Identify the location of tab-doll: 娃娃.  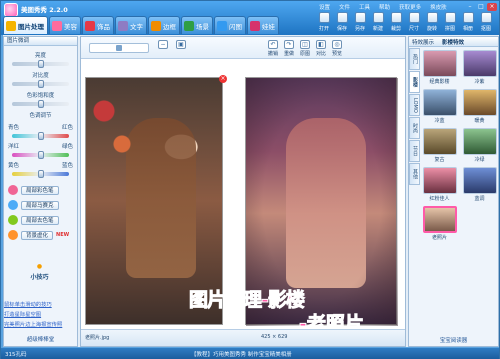
(263, 25).